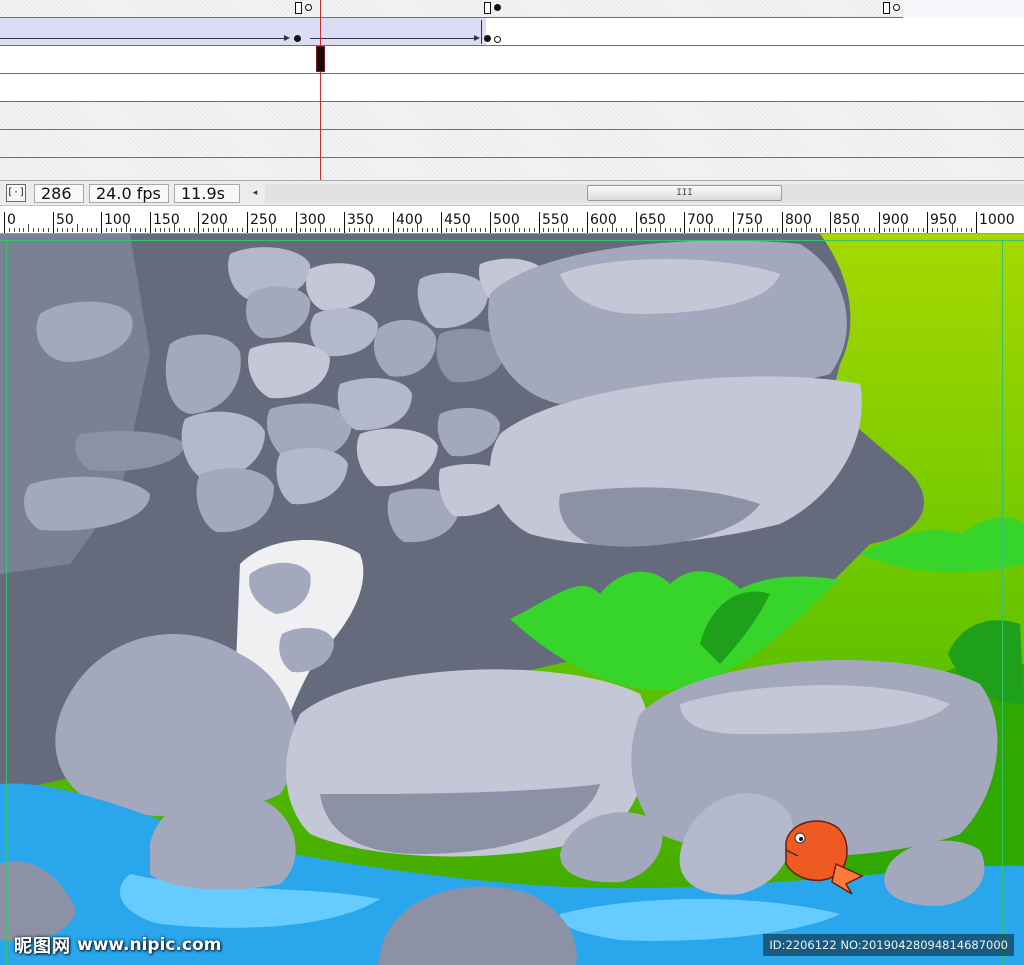 The height and width of the screenshot is (965, 1024). I want to click on ruler-tick-label: 650, so click(652, 220).